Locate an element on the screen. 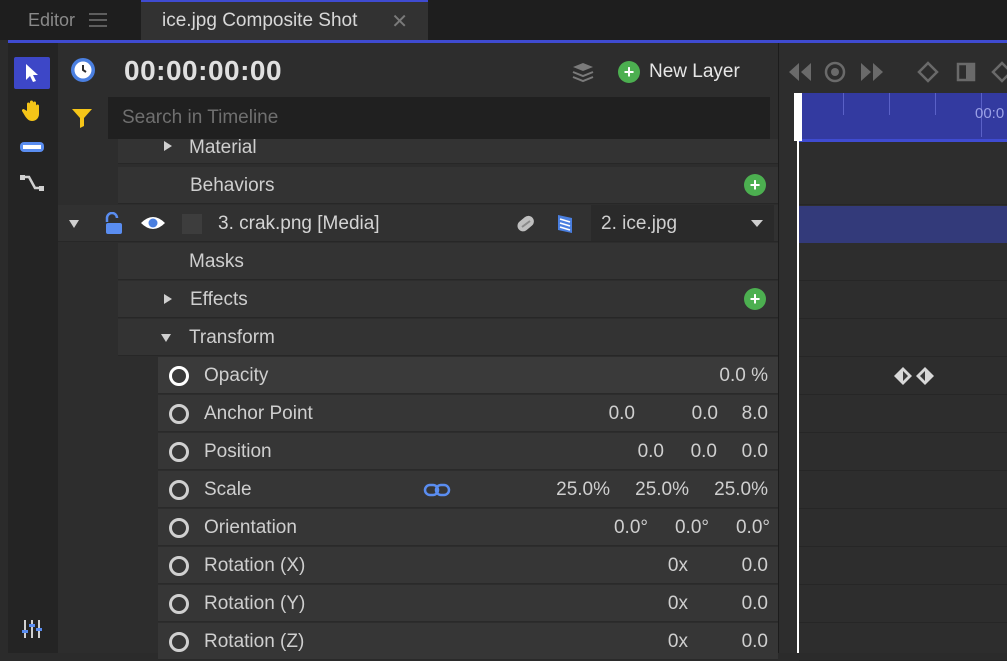 The image size is (1007, 661). hamburger-menu-icon is located at coordinates (98, 20).